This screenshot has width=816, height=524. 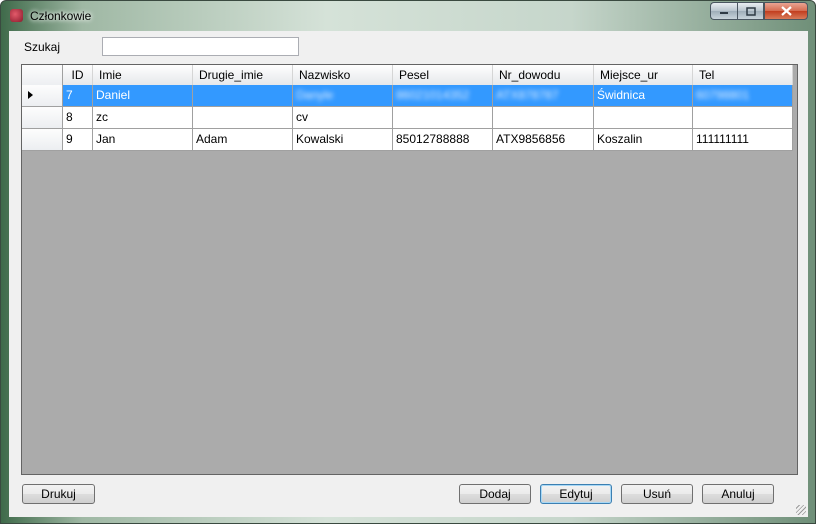 I want to click on cell-nazwisko: cv, so click(x=343, y=118).